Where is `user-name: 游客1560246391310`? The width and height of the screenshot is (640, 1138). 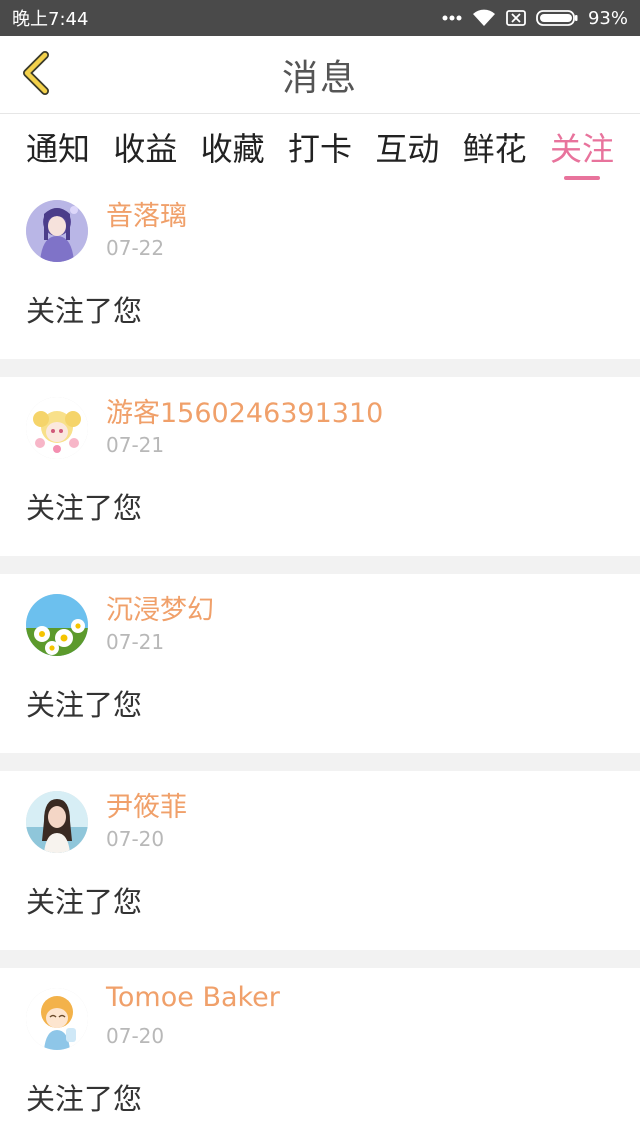
user-name: 游客1560246391310 is located at coordinates (244, 410).